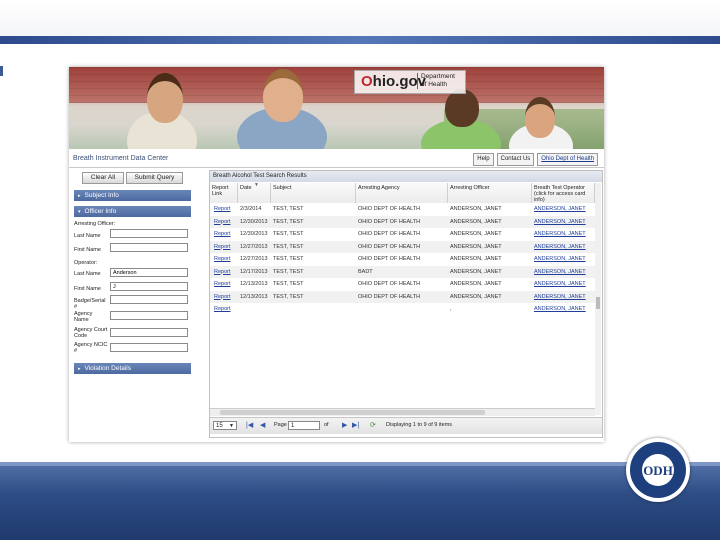  Describe the element at coordinates (231, 426) in the screenshot. I see `chevron-down-icon: ▼` at that location.